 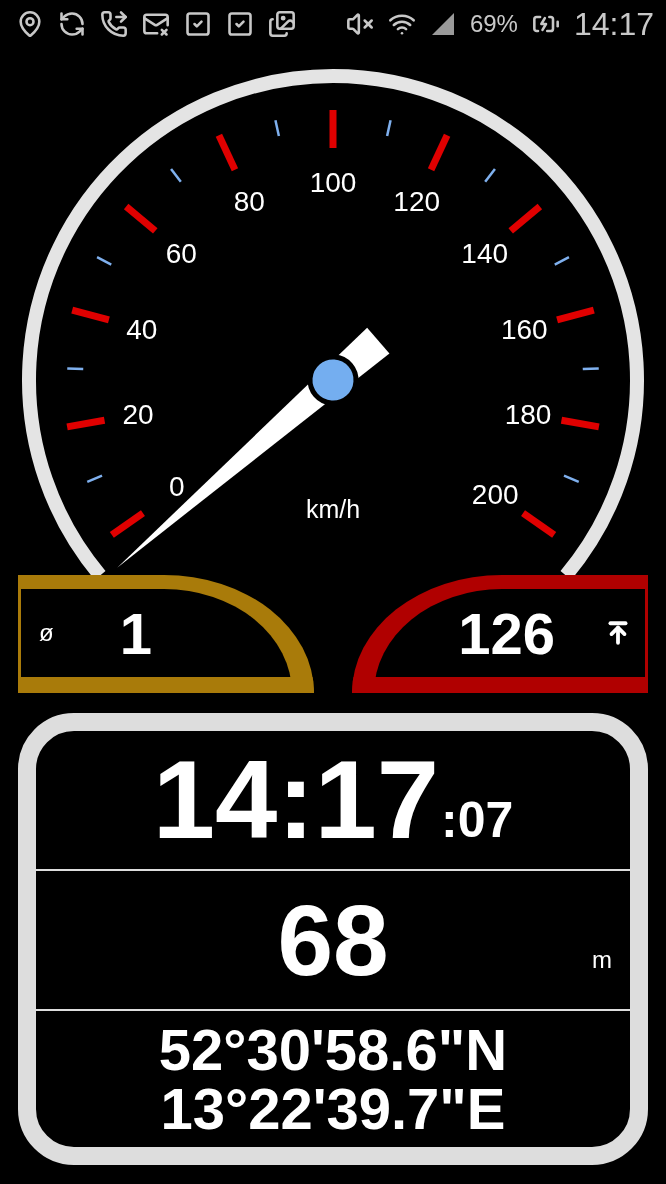 I want to click on mail-icon, so click(x=156, y=24).